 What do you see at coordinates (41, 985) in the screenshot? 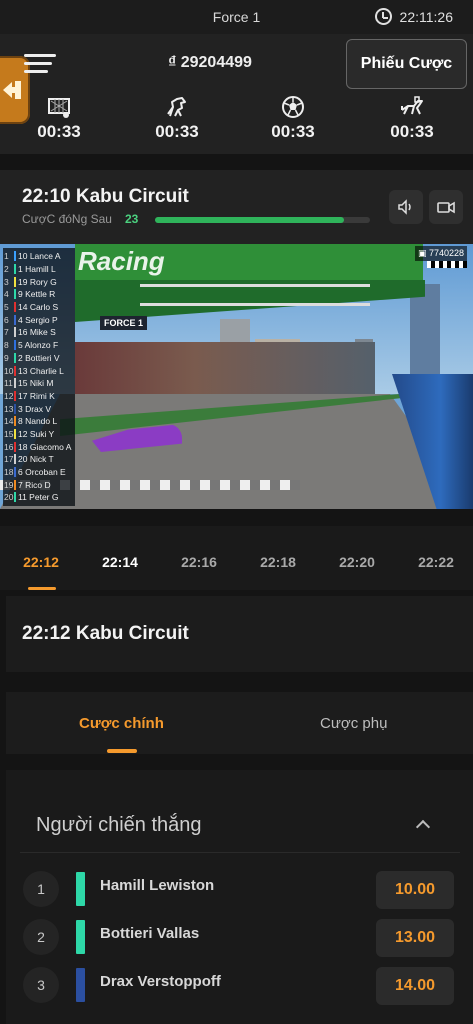
I see `runner-number: 3` at bounding box center [41, 985].